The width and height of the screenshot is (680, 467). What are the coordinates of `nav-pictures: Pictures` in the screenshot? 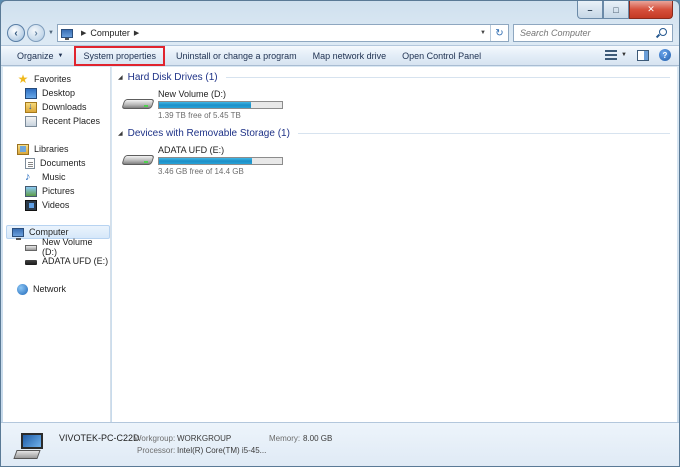 It's located at (50, 191).